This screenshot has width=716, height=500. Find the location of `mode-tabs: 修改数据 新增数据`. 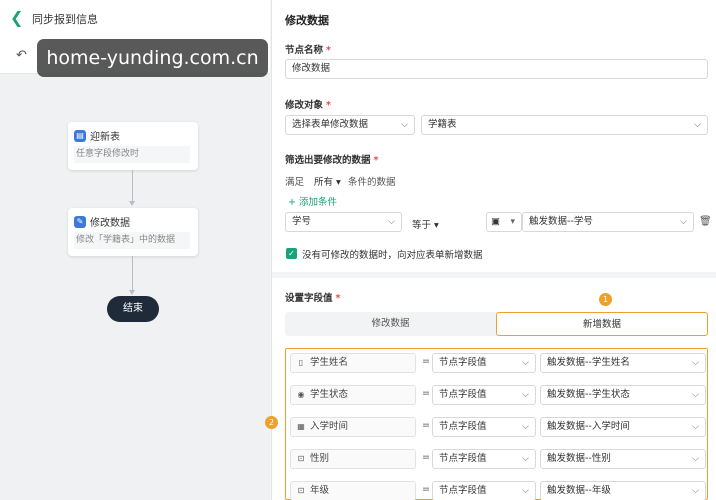

mode-tabs: 修改数据 新增数据 is located at coordinates (496, 324).